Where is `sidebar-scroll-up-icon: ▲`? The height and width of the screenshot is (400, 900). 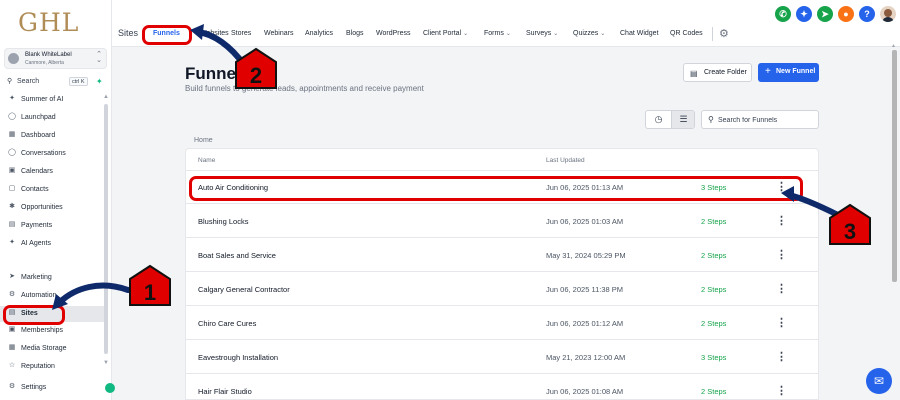 sidebar-scroll-up-icon: ▲ is located at coordinates (106, 97).